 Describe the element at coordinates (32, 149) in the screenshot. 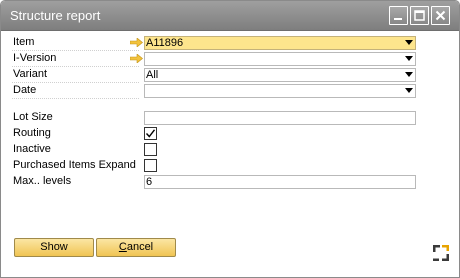

I see `inactive-label: Inactive` at that location.